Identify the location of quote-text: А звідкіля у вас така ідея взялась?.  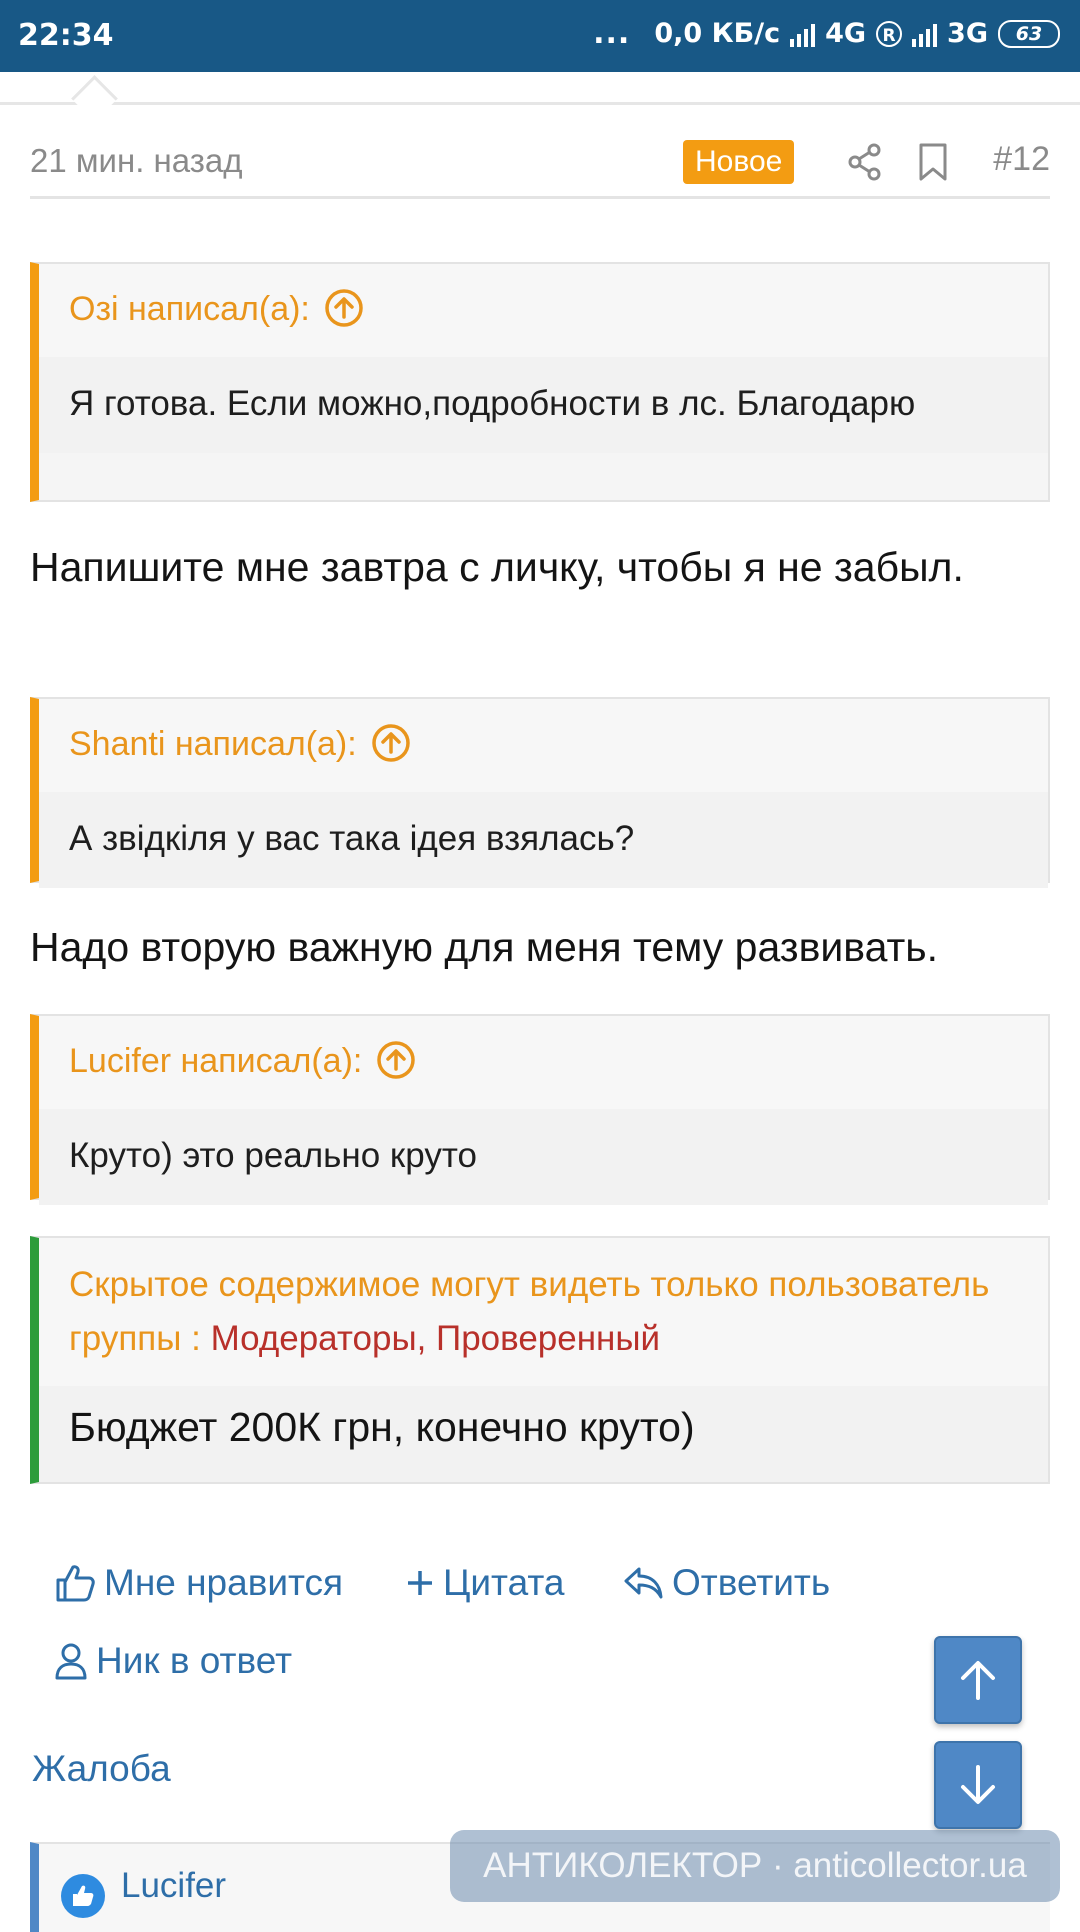
(543, 840).